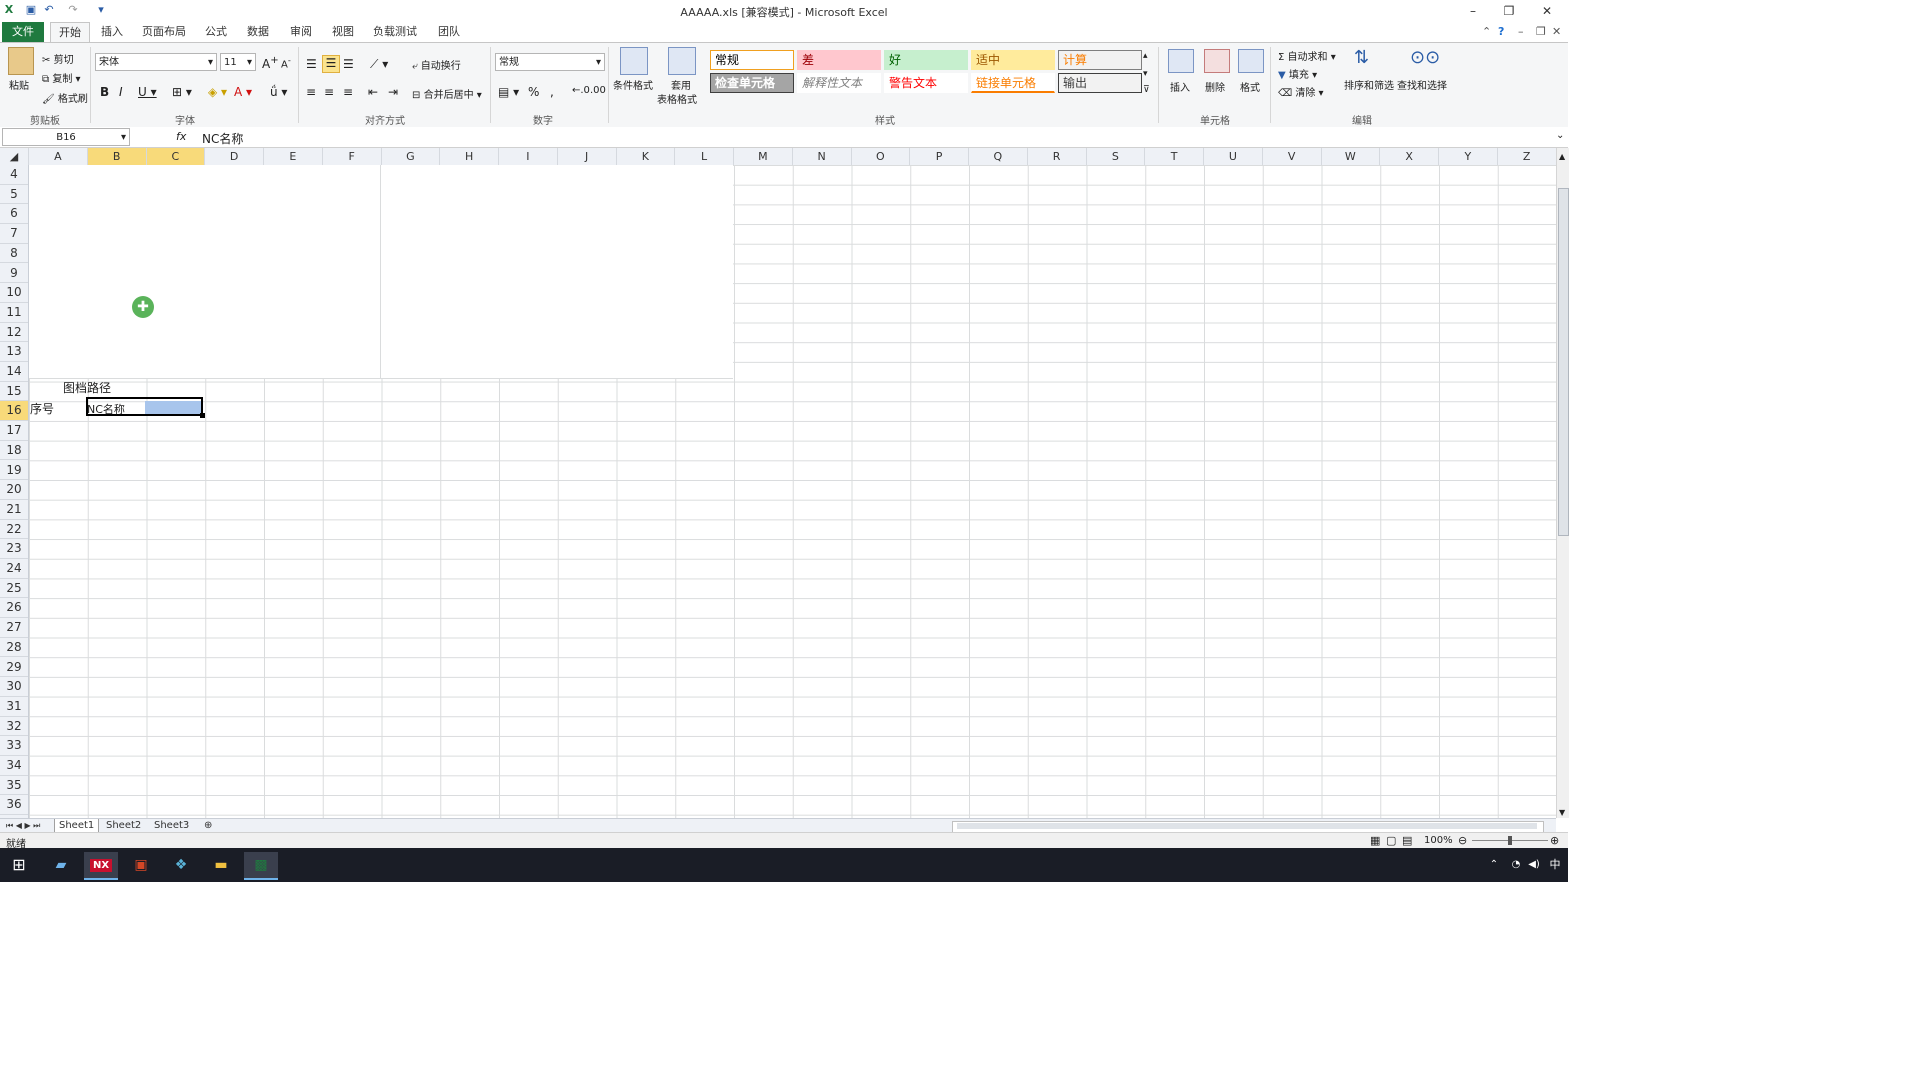  Describe the element at coordinates (633, 84) in the screenshot. I see `conditional-format-button: 条件格式` at that location.